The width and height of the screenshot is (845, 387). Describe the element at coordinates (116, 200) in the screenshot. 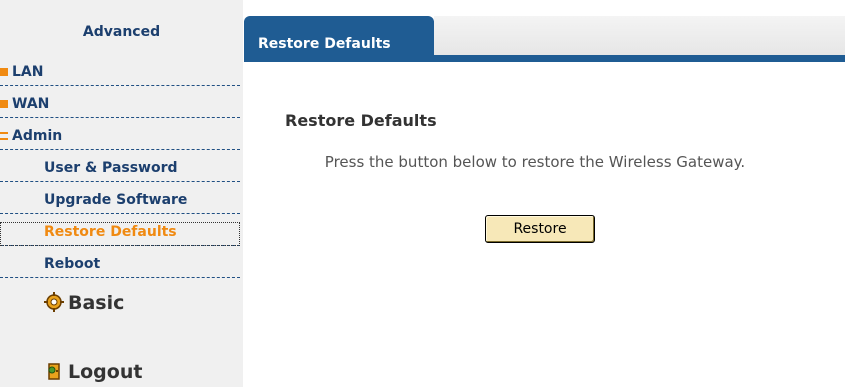

I see `sidebar-item-label: Upgrade Software` at that location.